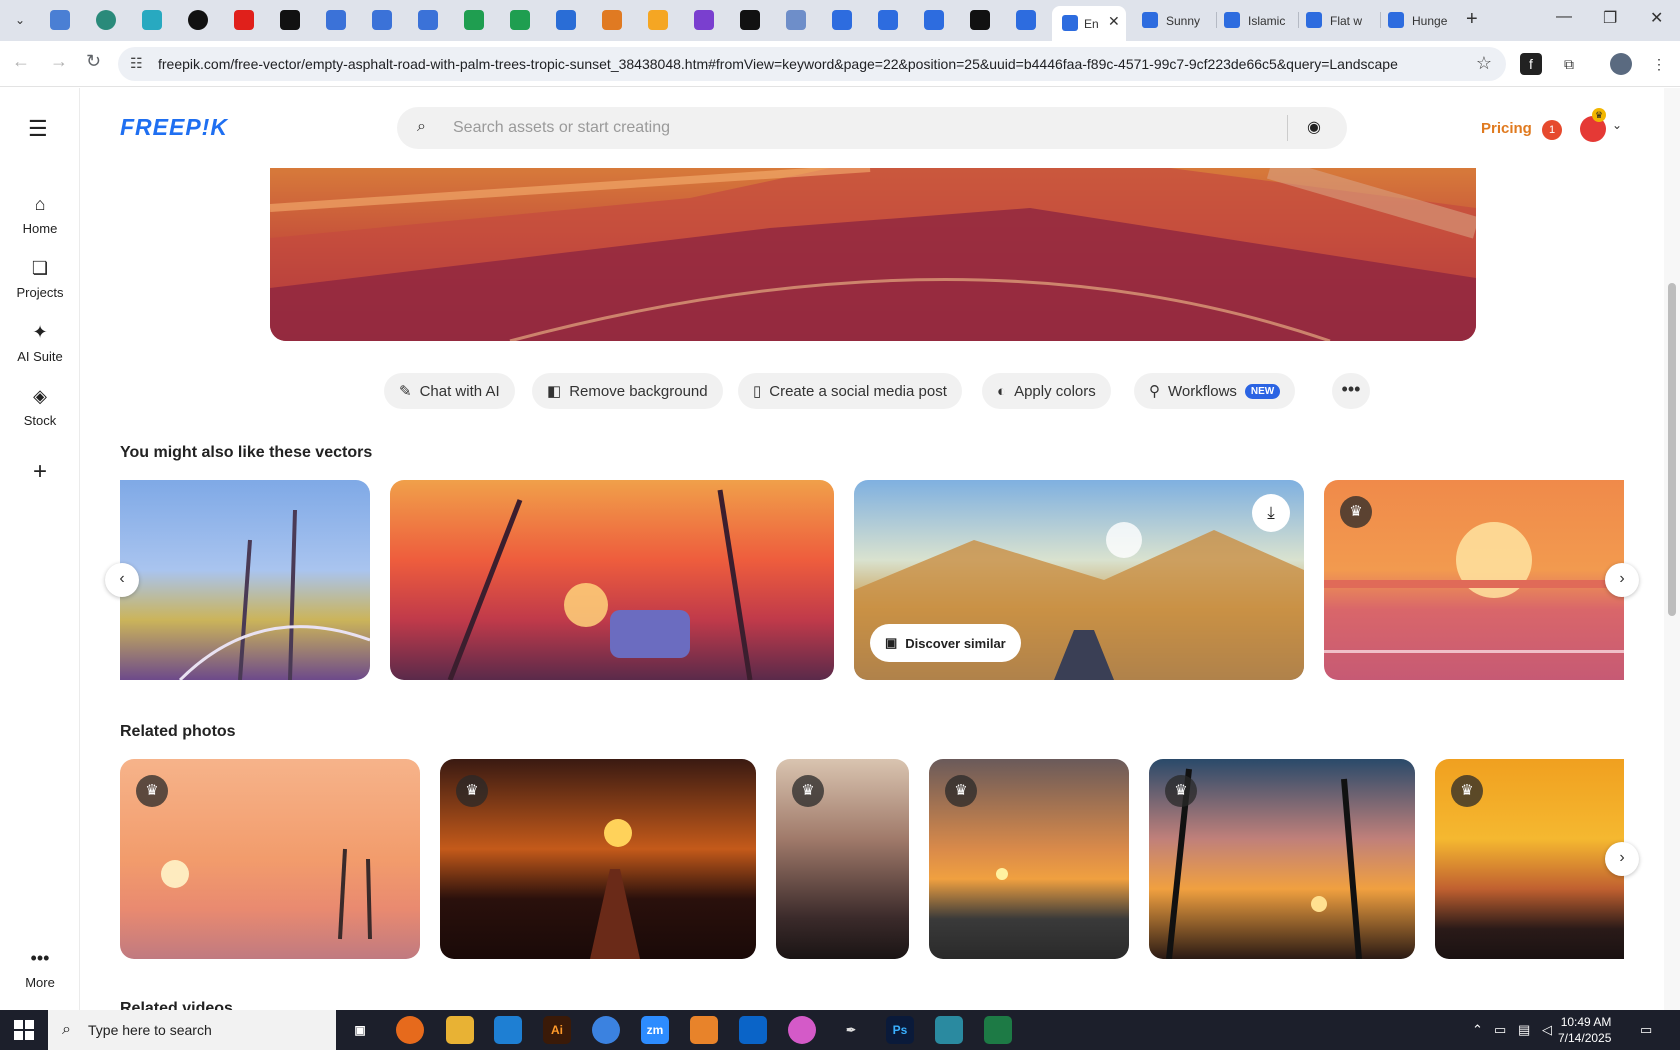 This screenshot has height=1050, width=1680. I want to click on sidebar-item-home: ⌂ Home, so click(40, 215).